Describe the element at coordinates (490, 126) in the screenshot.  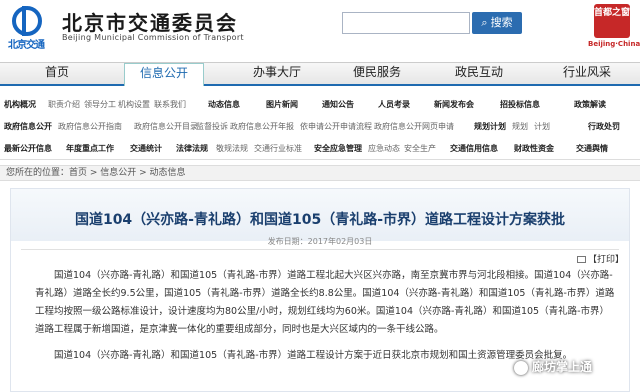
I see `subnav-link: 规划计划` at that location.